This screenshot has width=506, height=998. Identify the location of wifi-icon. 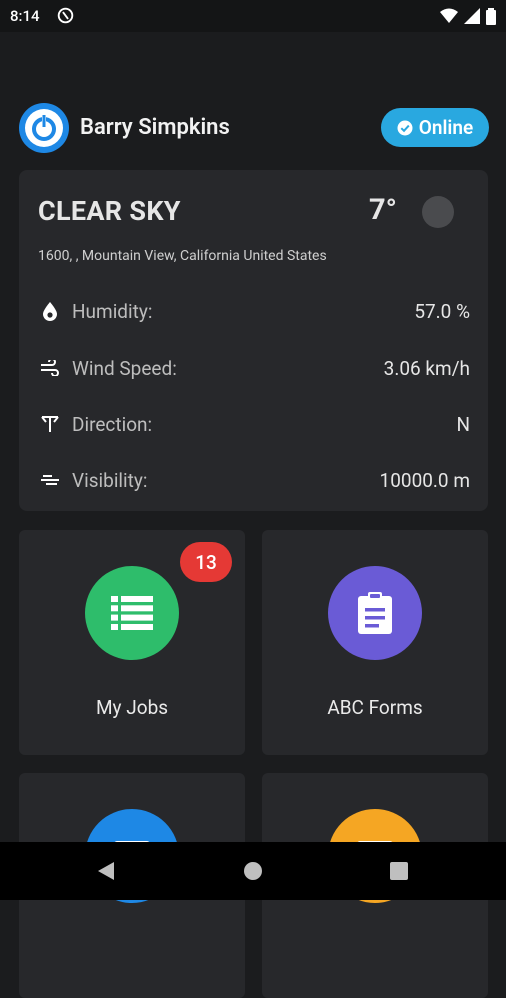
(449, 15).